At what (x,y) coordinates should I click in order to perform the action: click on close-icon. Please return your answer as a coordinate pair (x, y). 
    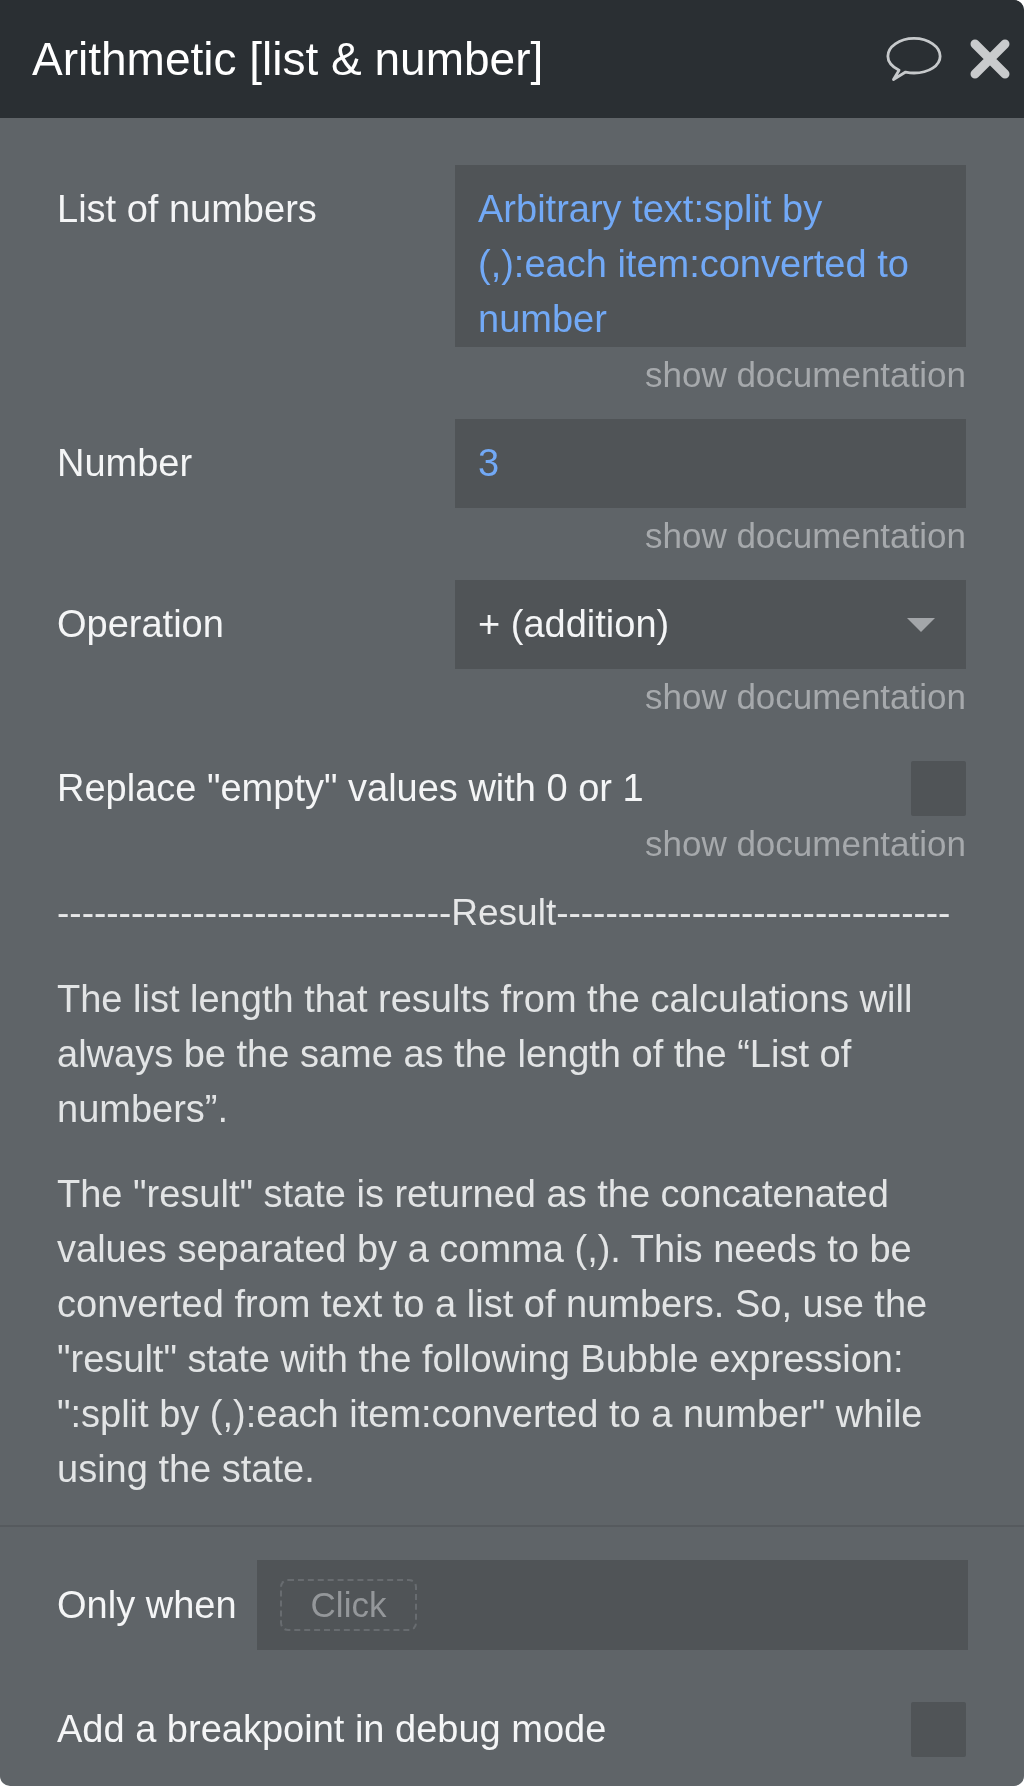
    Looking at the image, I should click on (990, 59).